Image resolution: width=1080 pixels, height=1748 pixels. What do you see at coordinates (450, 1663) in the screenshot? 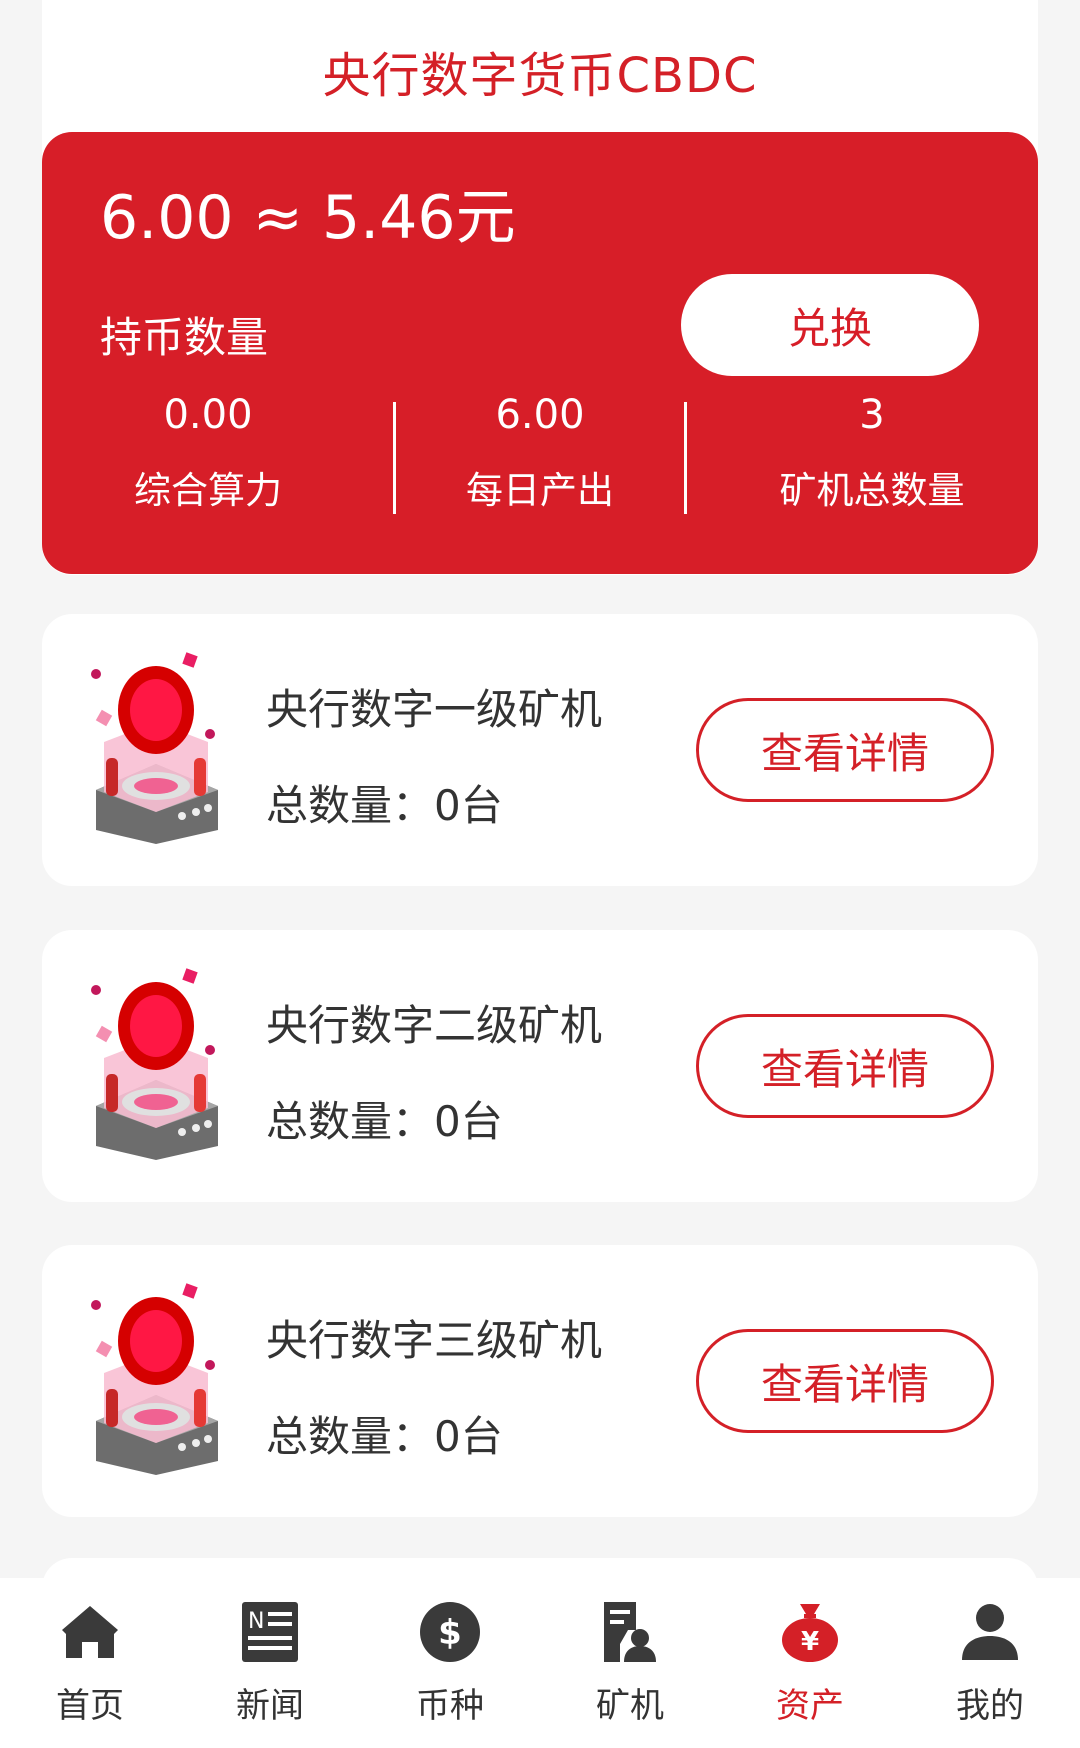
I see `nav-currency: $ 币种` at bounding box center [450, 1663].